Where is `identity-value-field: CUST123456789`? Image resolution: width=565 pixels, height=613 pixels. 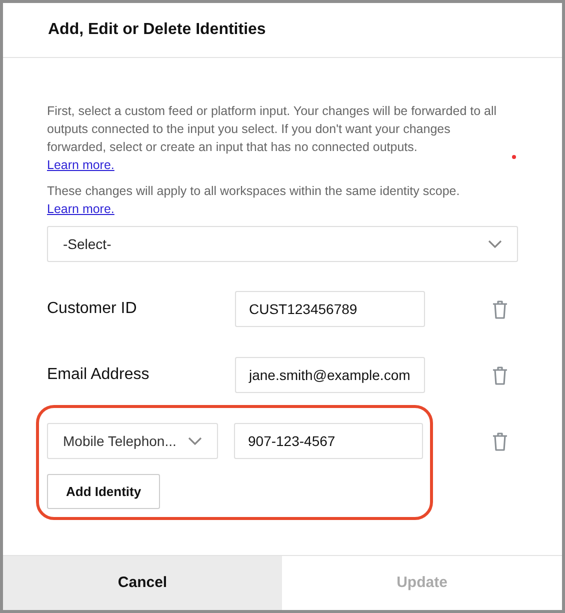 identity-value-field: CUST123456789 is located at coordinates (330, 309).